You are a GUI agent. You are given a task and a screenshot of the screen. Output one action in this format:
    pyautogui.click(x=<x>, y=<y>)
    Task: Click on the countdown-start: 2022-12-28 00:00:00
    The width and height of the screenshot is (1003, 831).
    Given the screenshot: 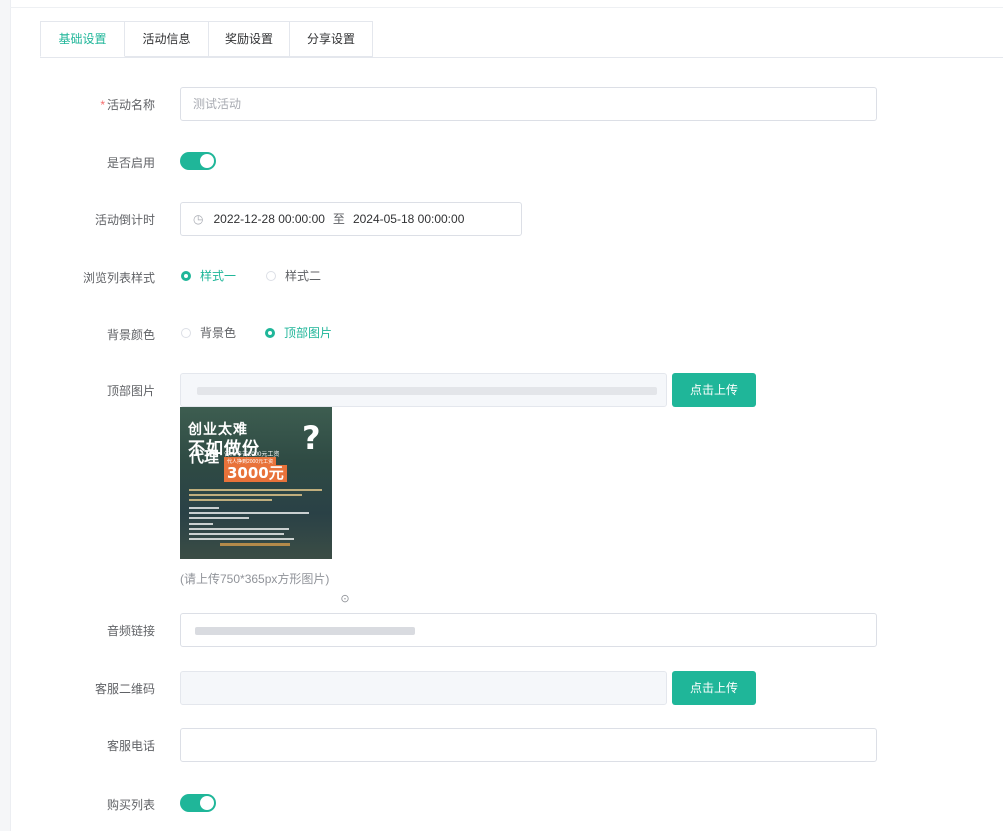 What is the action you would take?
    pyautogui.click(x=269, y=219)
    